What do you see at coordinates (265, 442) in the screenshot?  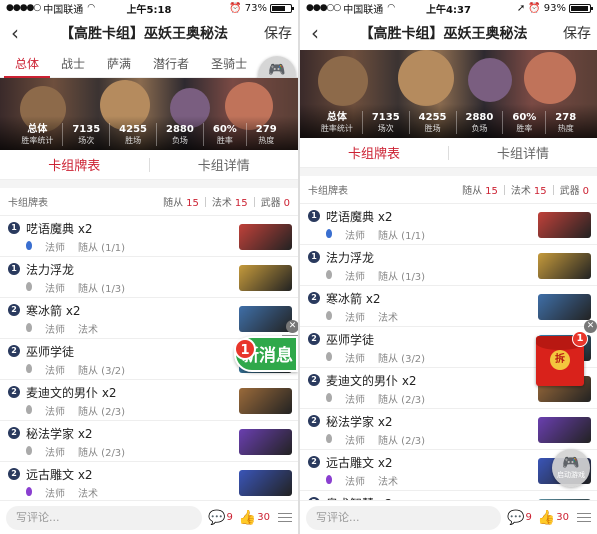 I see `card-art-thumbnail` at bounding box center [265, 442].